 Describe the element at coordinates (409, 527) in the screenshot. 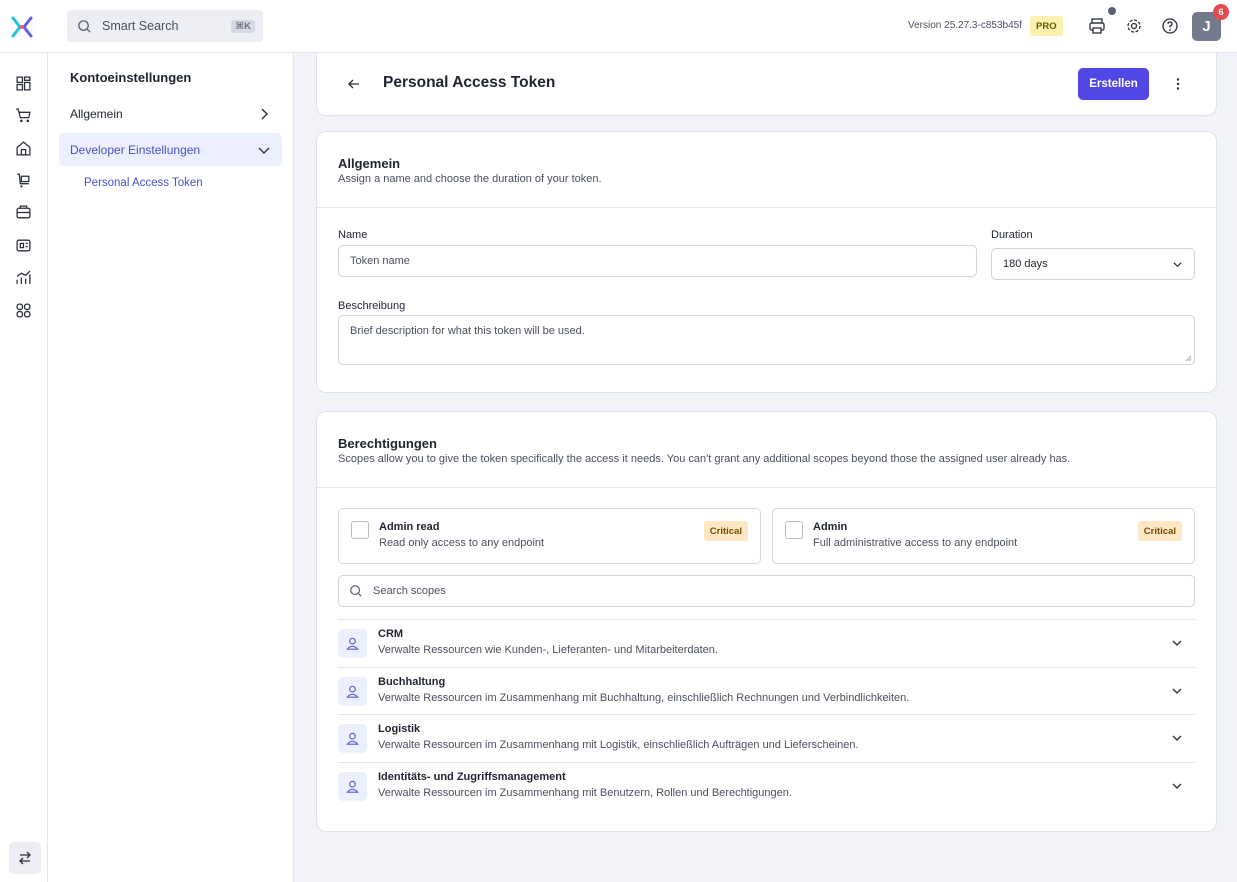

I see `scope-name: Admin read` at that location.